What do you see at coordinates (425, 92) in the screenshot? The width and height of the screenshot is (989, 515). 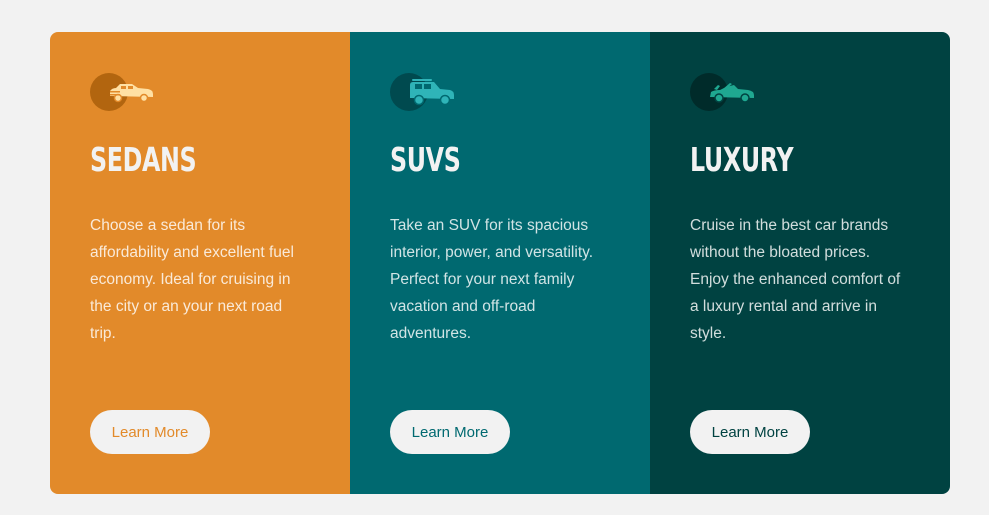 I see `suv-car-icon` at bounding box center [425, 92].